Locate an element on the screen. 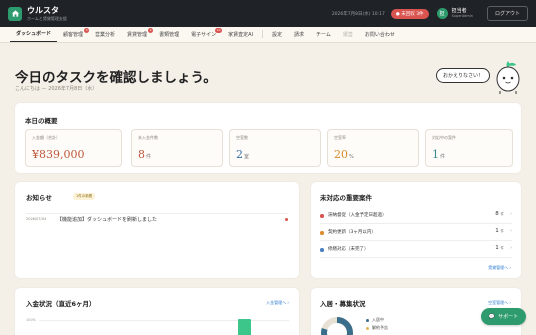 The image size is (536, 335). tab-label: 電子サイン is located at coordinates (204, 35).